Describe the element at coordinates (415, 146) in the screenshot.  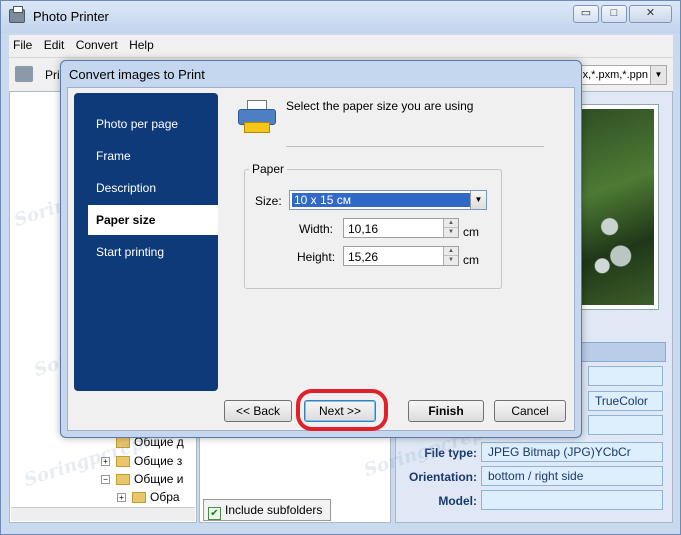
I see `divider` at that location.